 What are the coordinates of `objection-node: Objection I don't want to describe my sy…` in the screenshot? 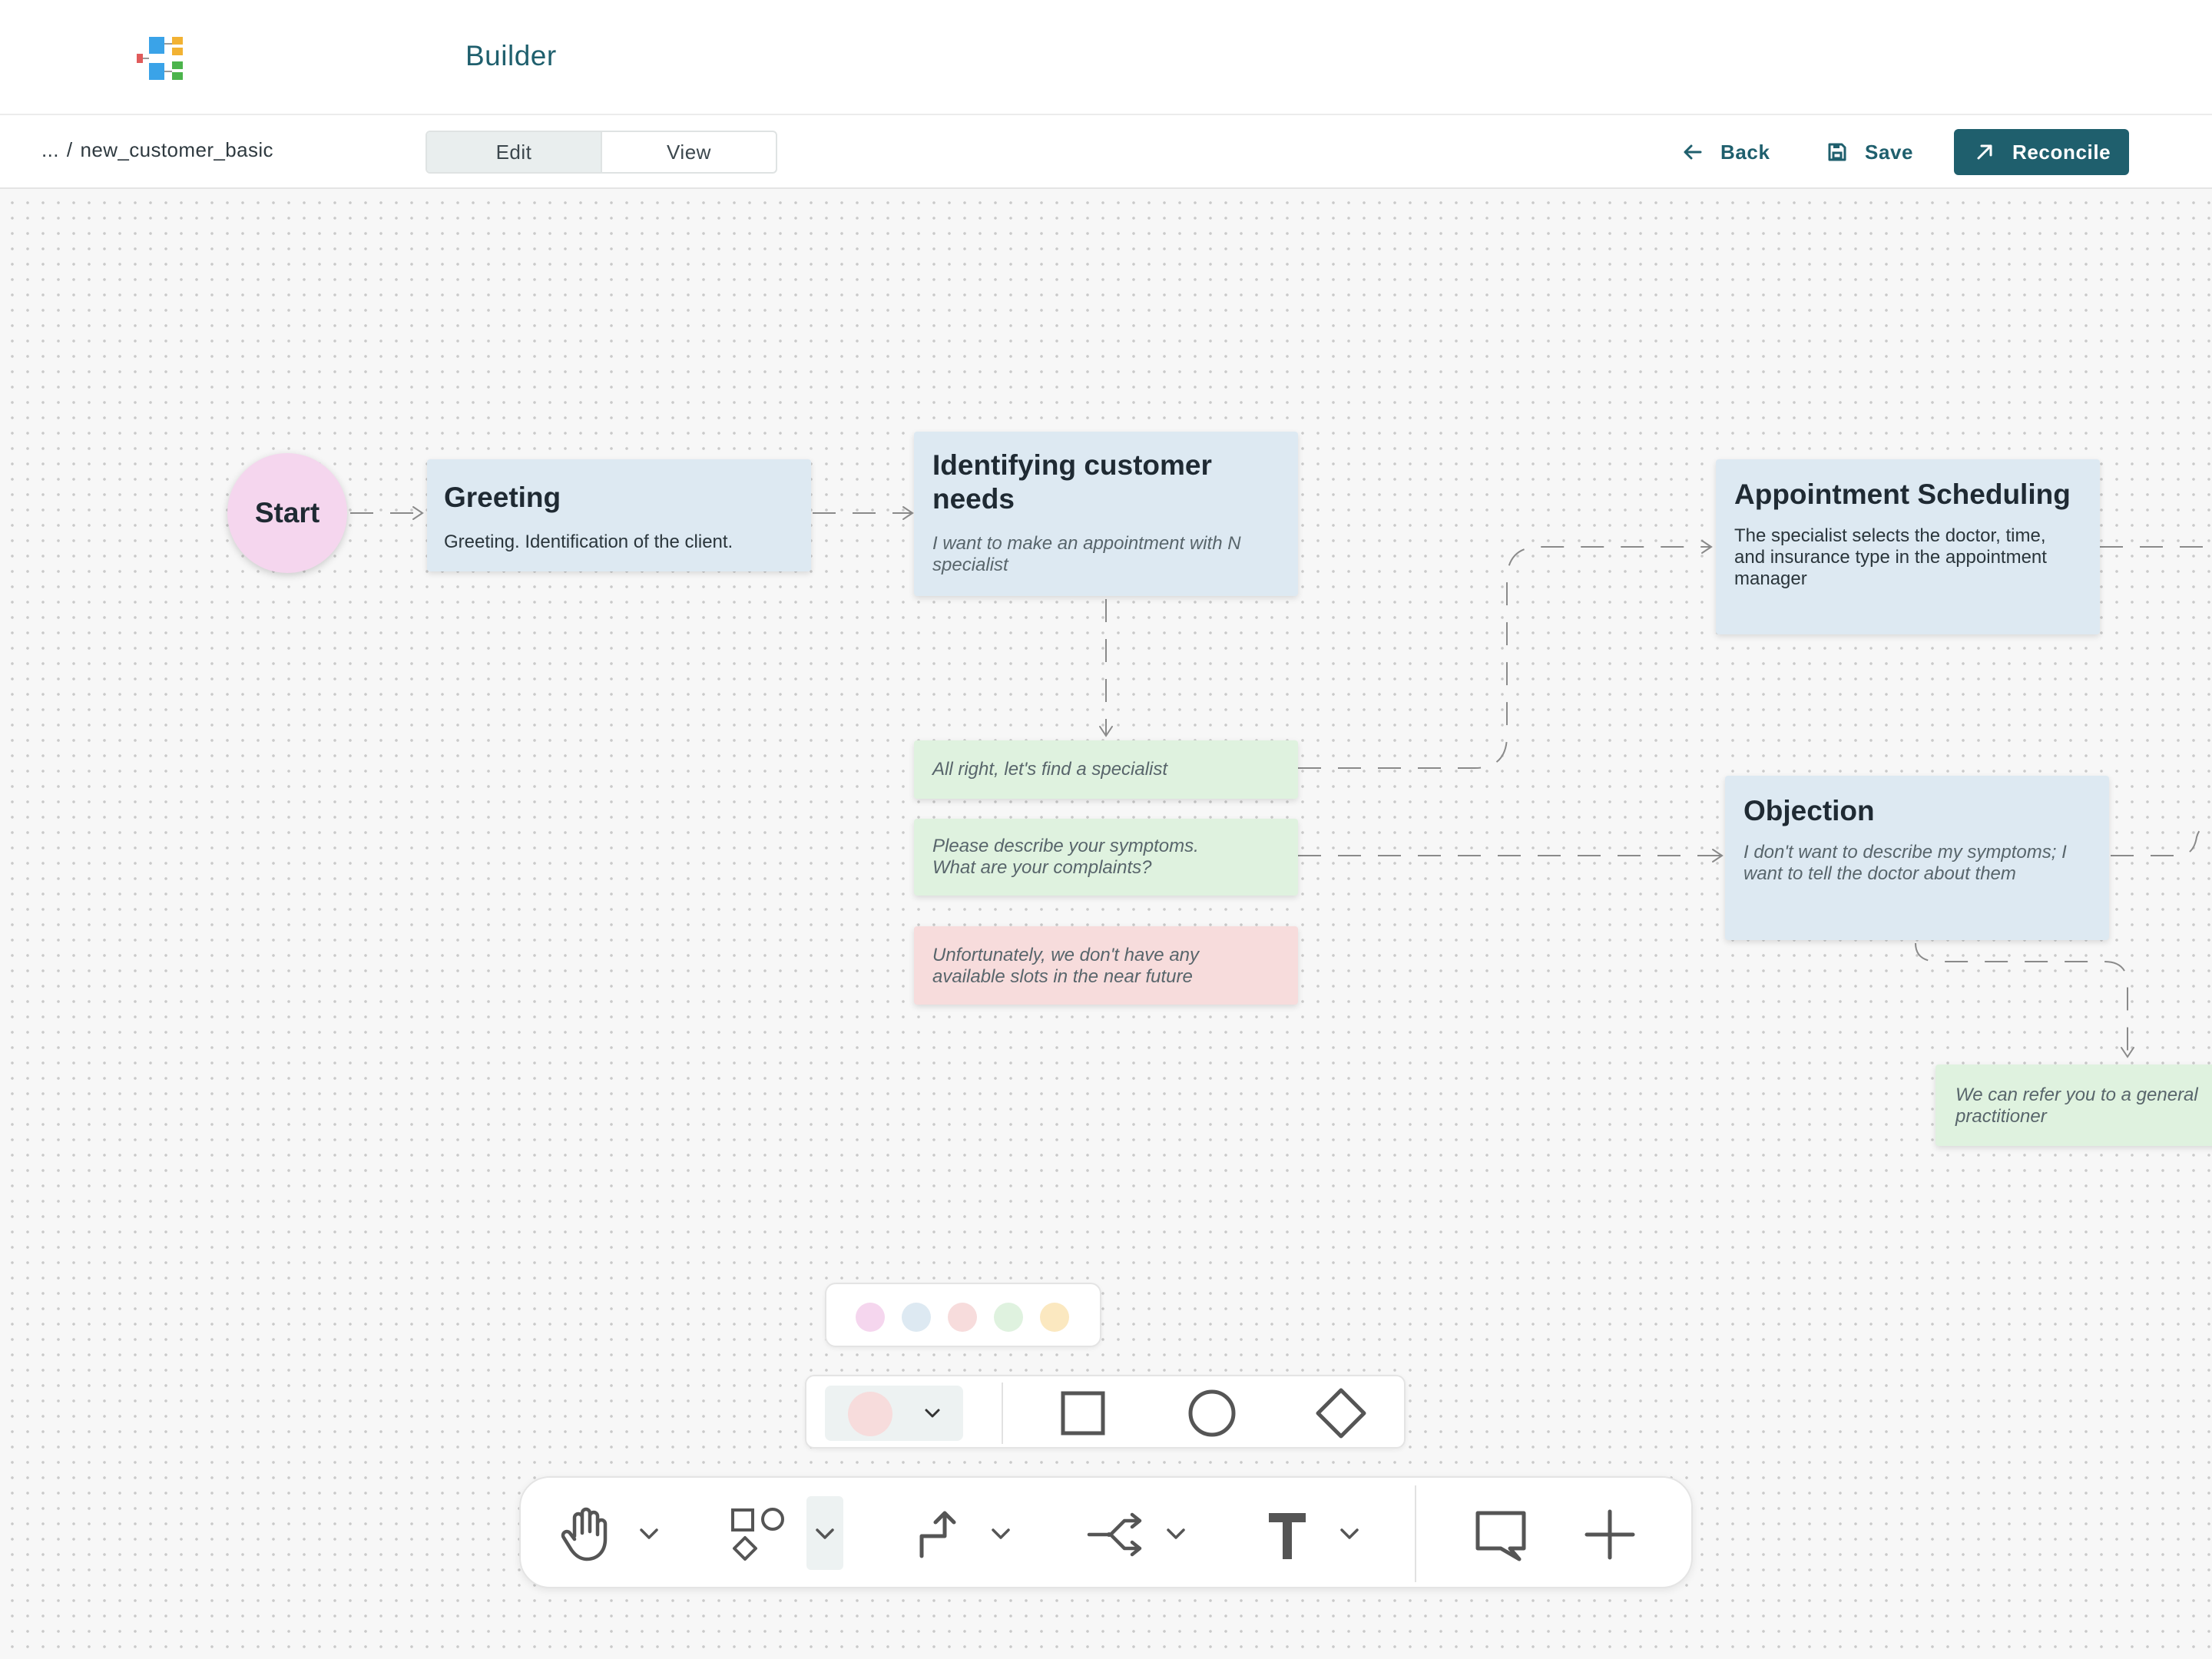 It's located at (1917, 858).